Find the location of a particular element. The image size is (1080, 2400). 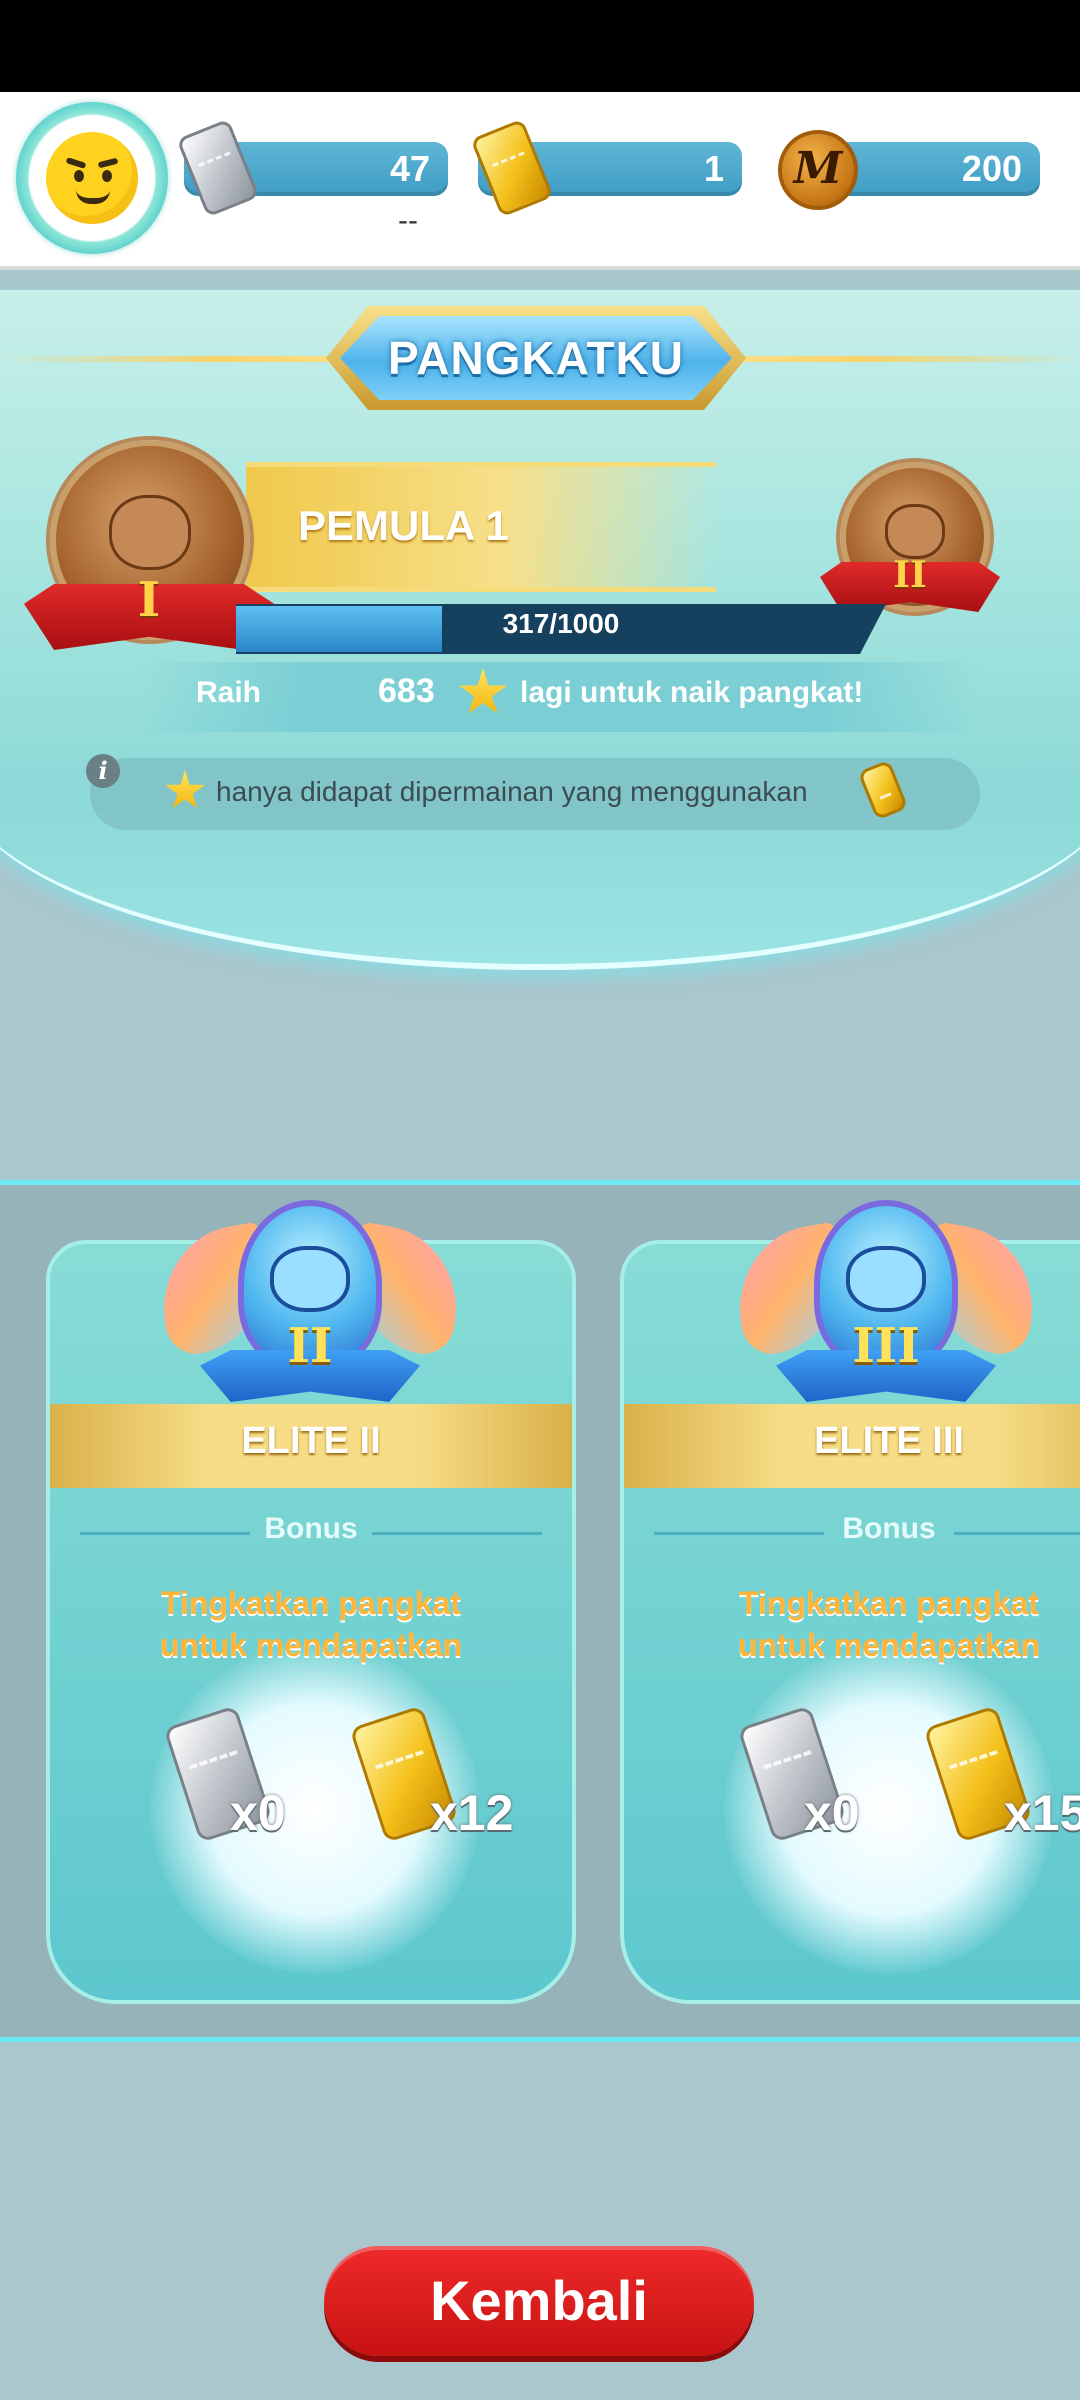

avatar is located at coordinates (92, 178).